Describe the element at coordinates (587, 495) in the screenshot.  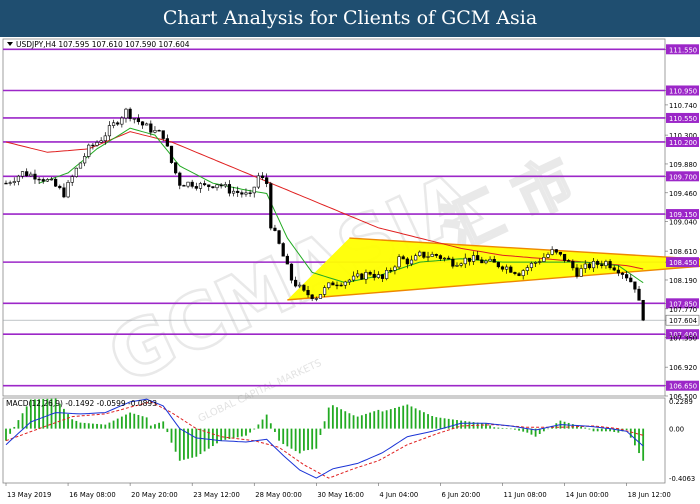
I see `x-tick-label: 14 Jun 00:00` at that location.